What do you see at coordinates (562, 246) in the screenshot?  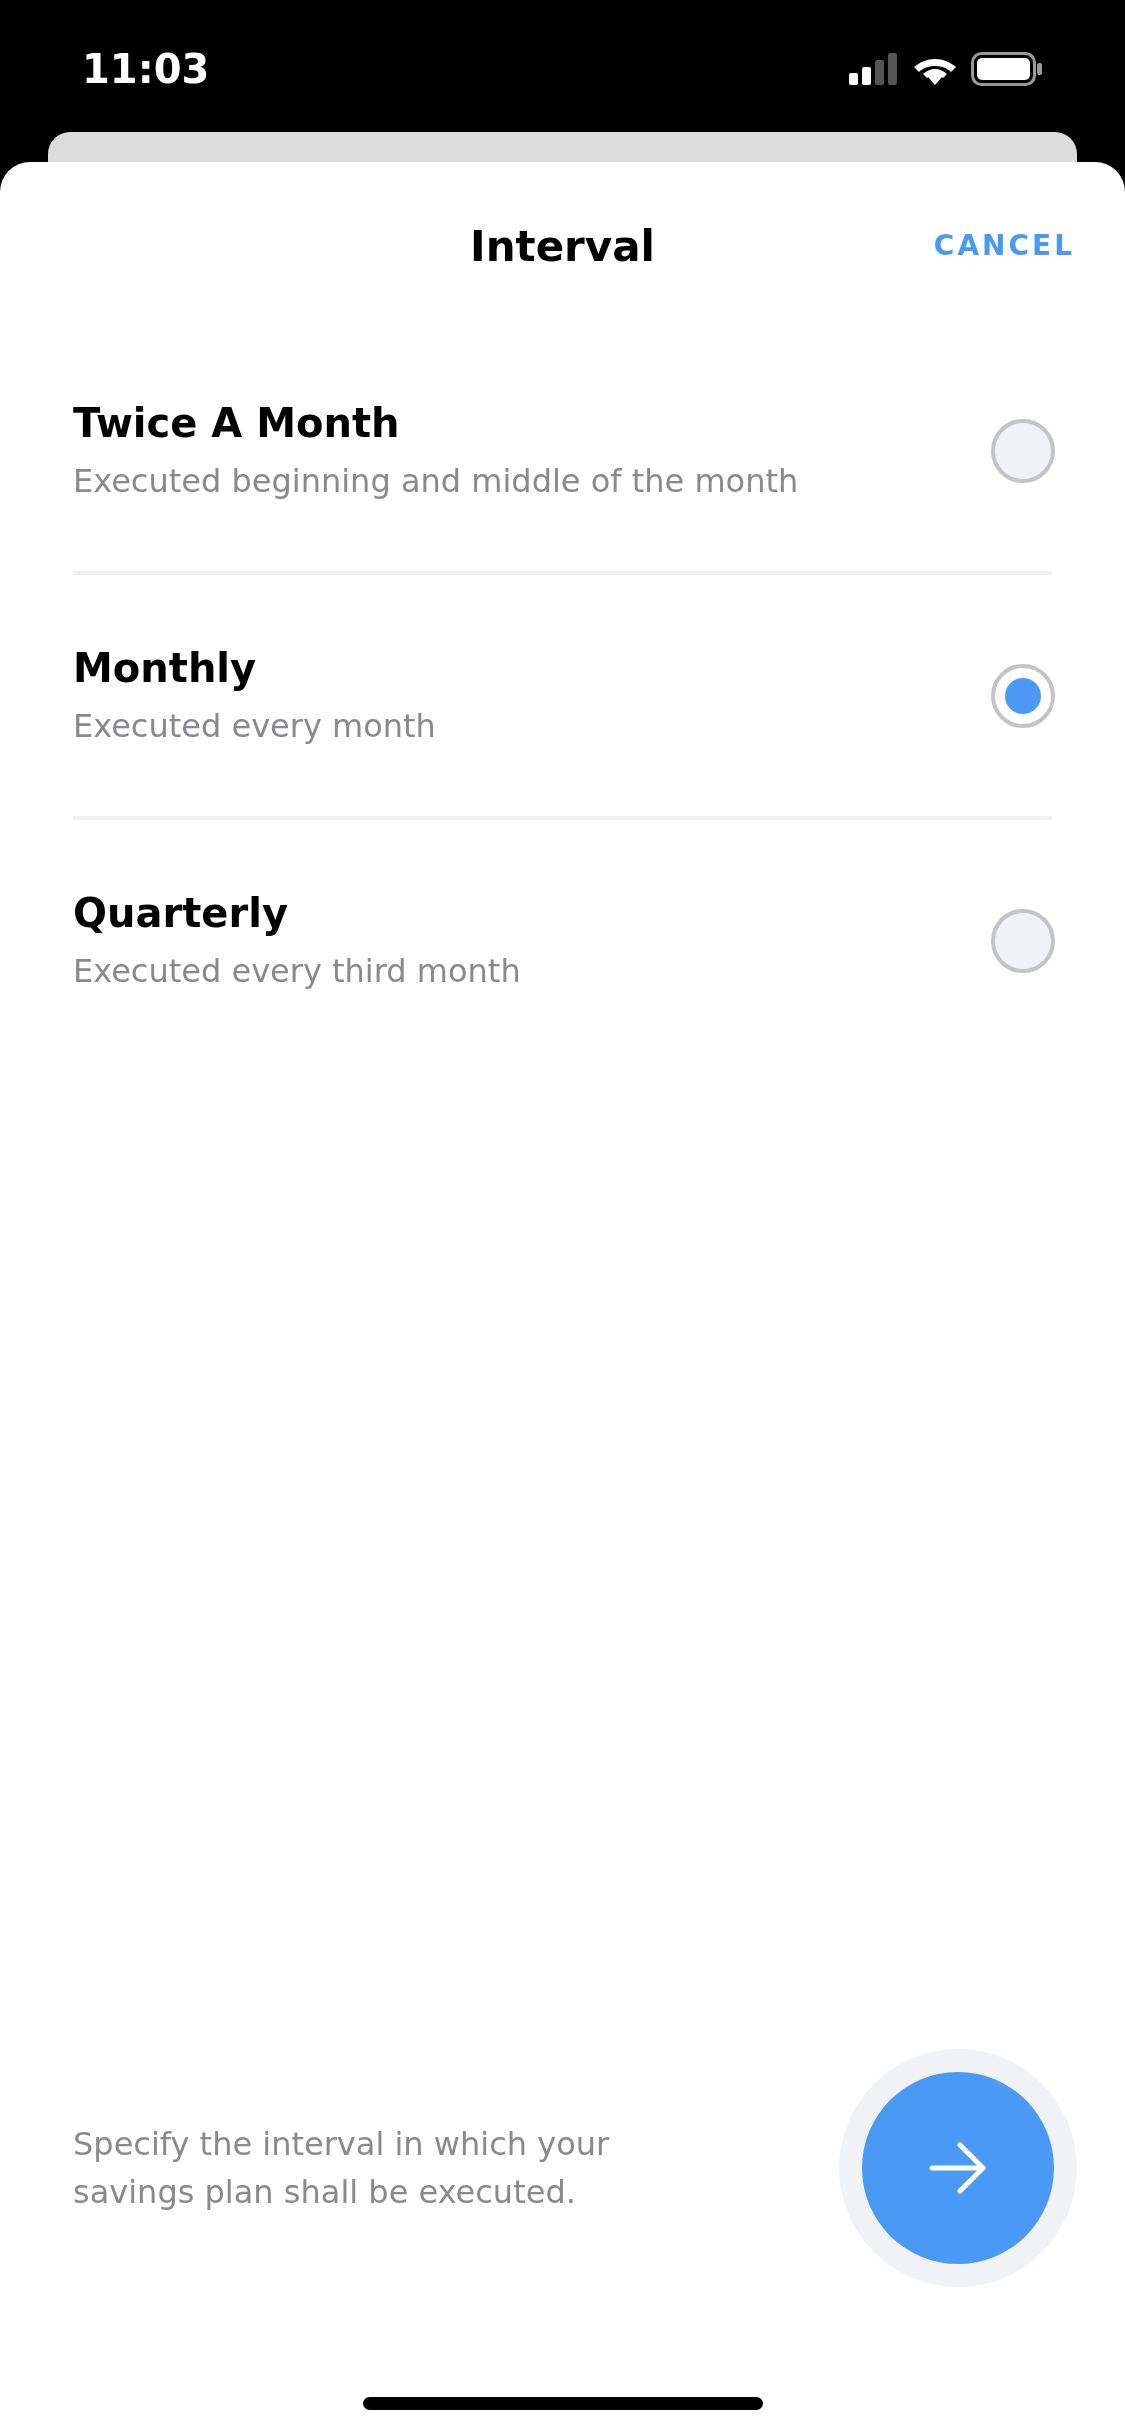 I see `sheet-title: Interval` at bounding box center [562, 246].